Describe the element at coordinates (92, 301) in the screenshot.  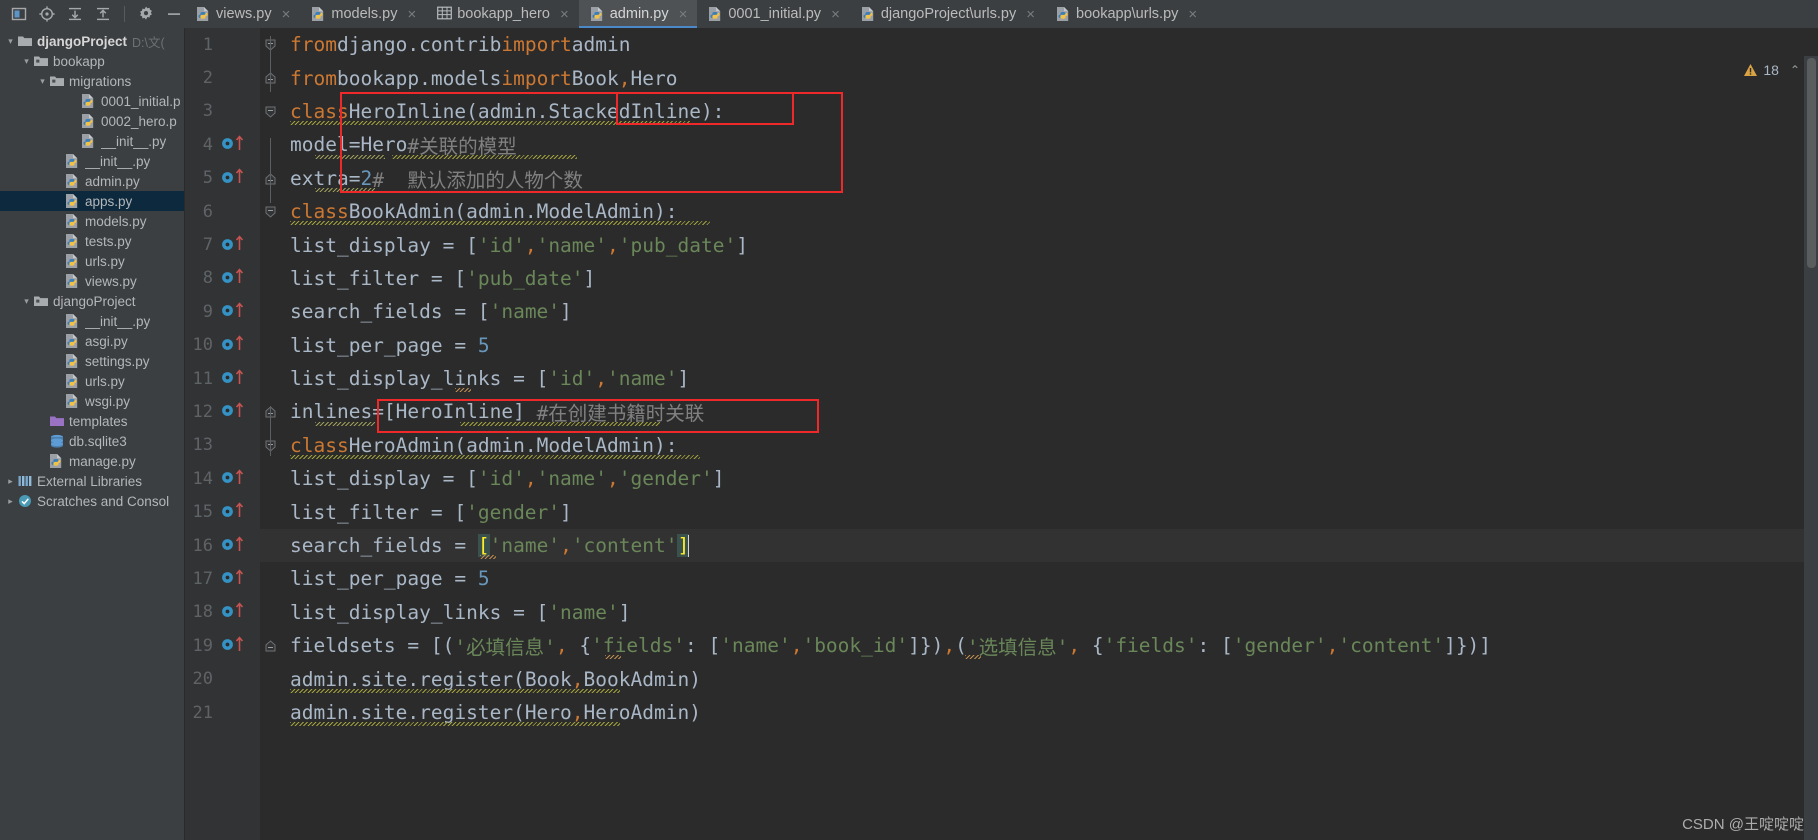
I see `tree-item-djangoproject: ▾ djangoProject` at that location.